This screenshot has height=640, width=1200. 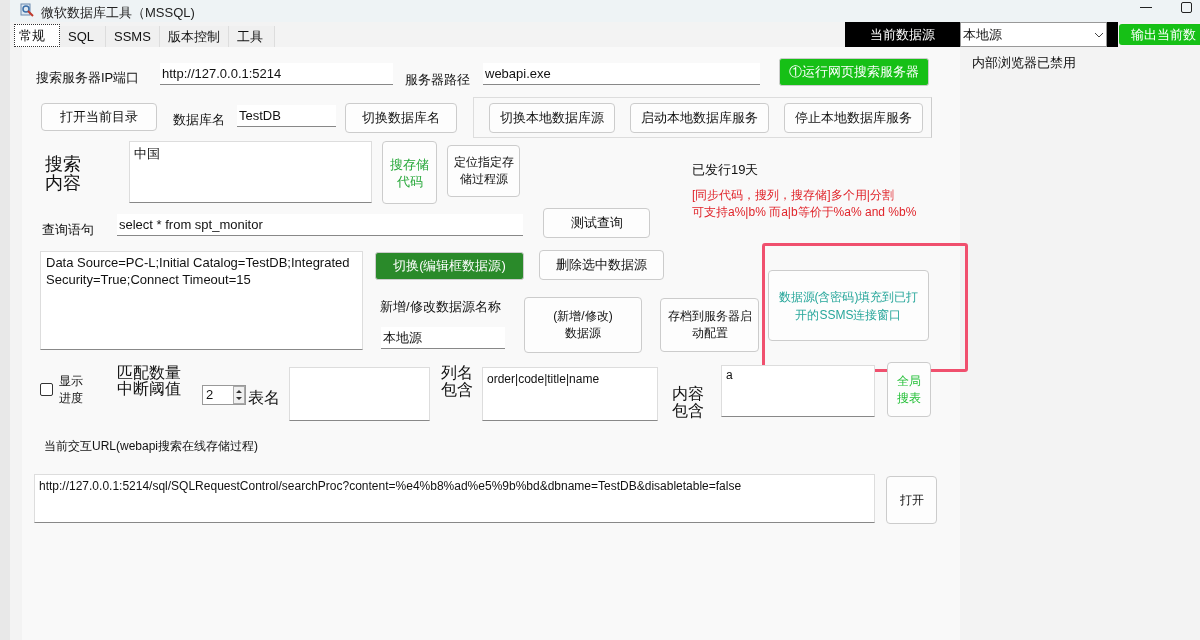 I want to click on field-label: 列名包含, so click(x=457, y=381).